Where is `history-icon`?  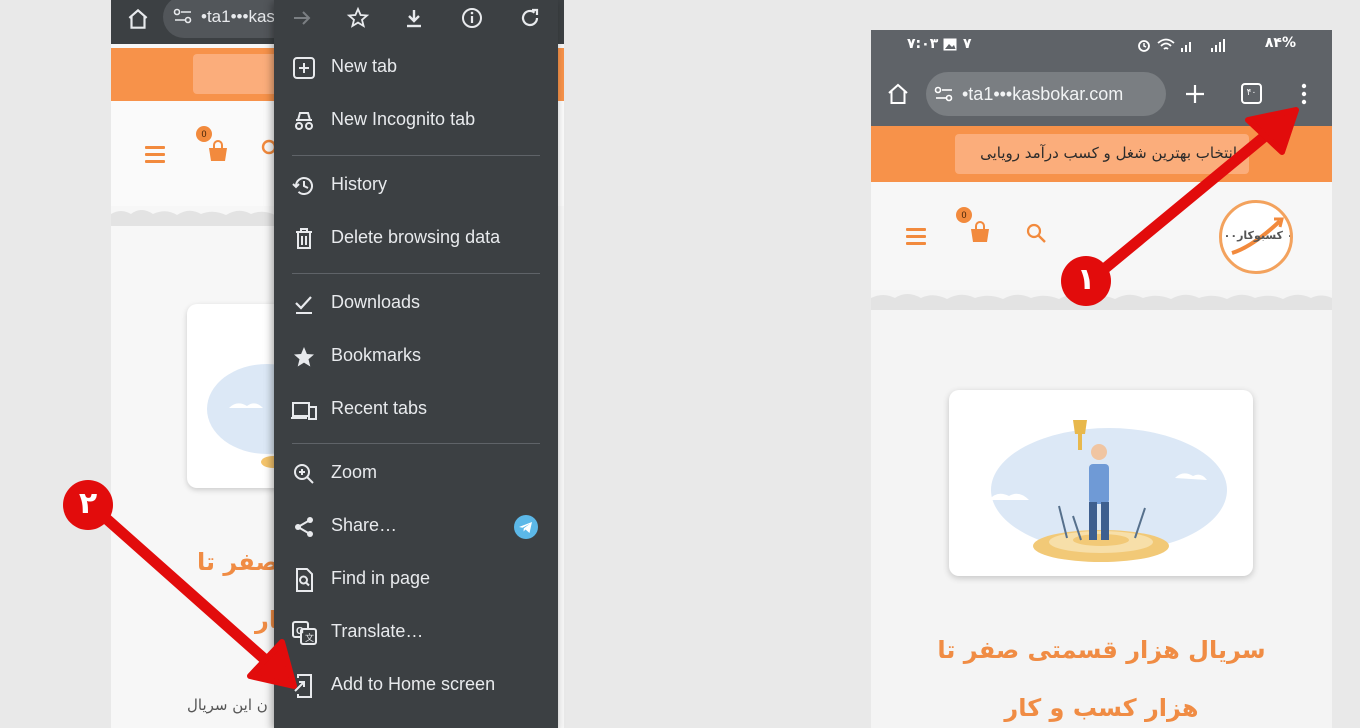 history-icon is located at coordinates (302, 186).